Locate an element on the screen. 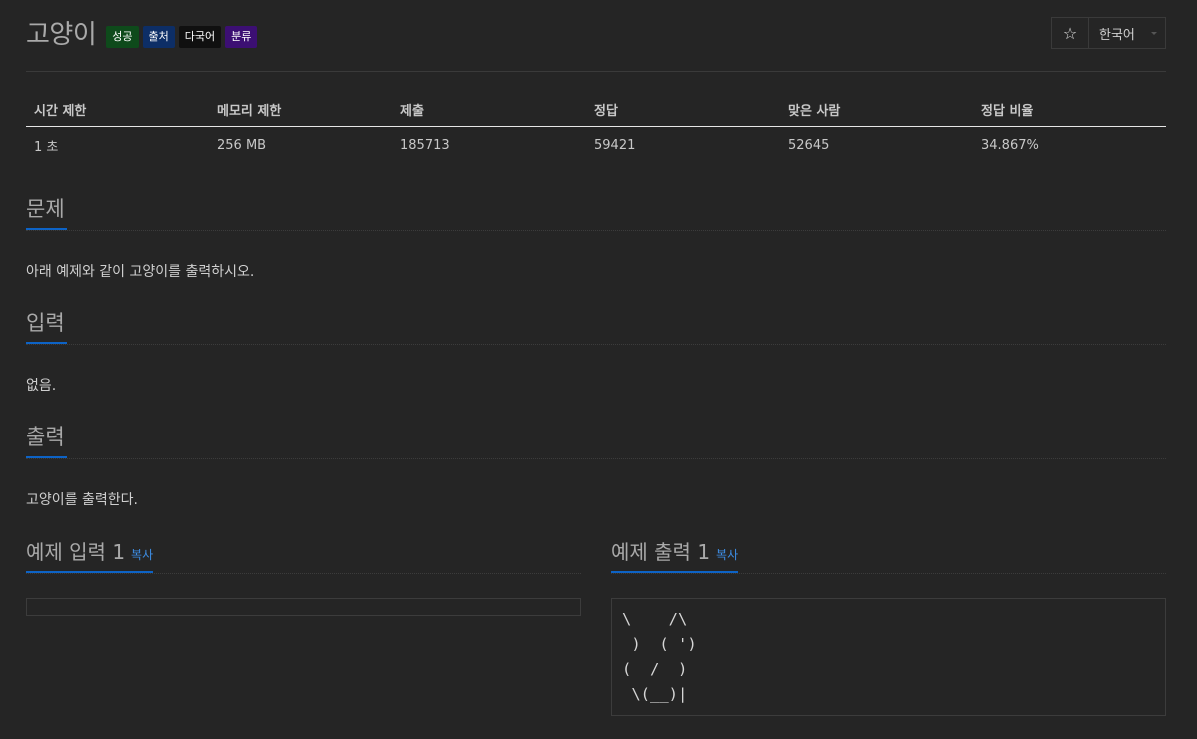 The height and width of the screenshot is (739, 1197). table-row: 1 초 256 MB 185713 59421 52645 34.867% is located at coordinates (596, 145).